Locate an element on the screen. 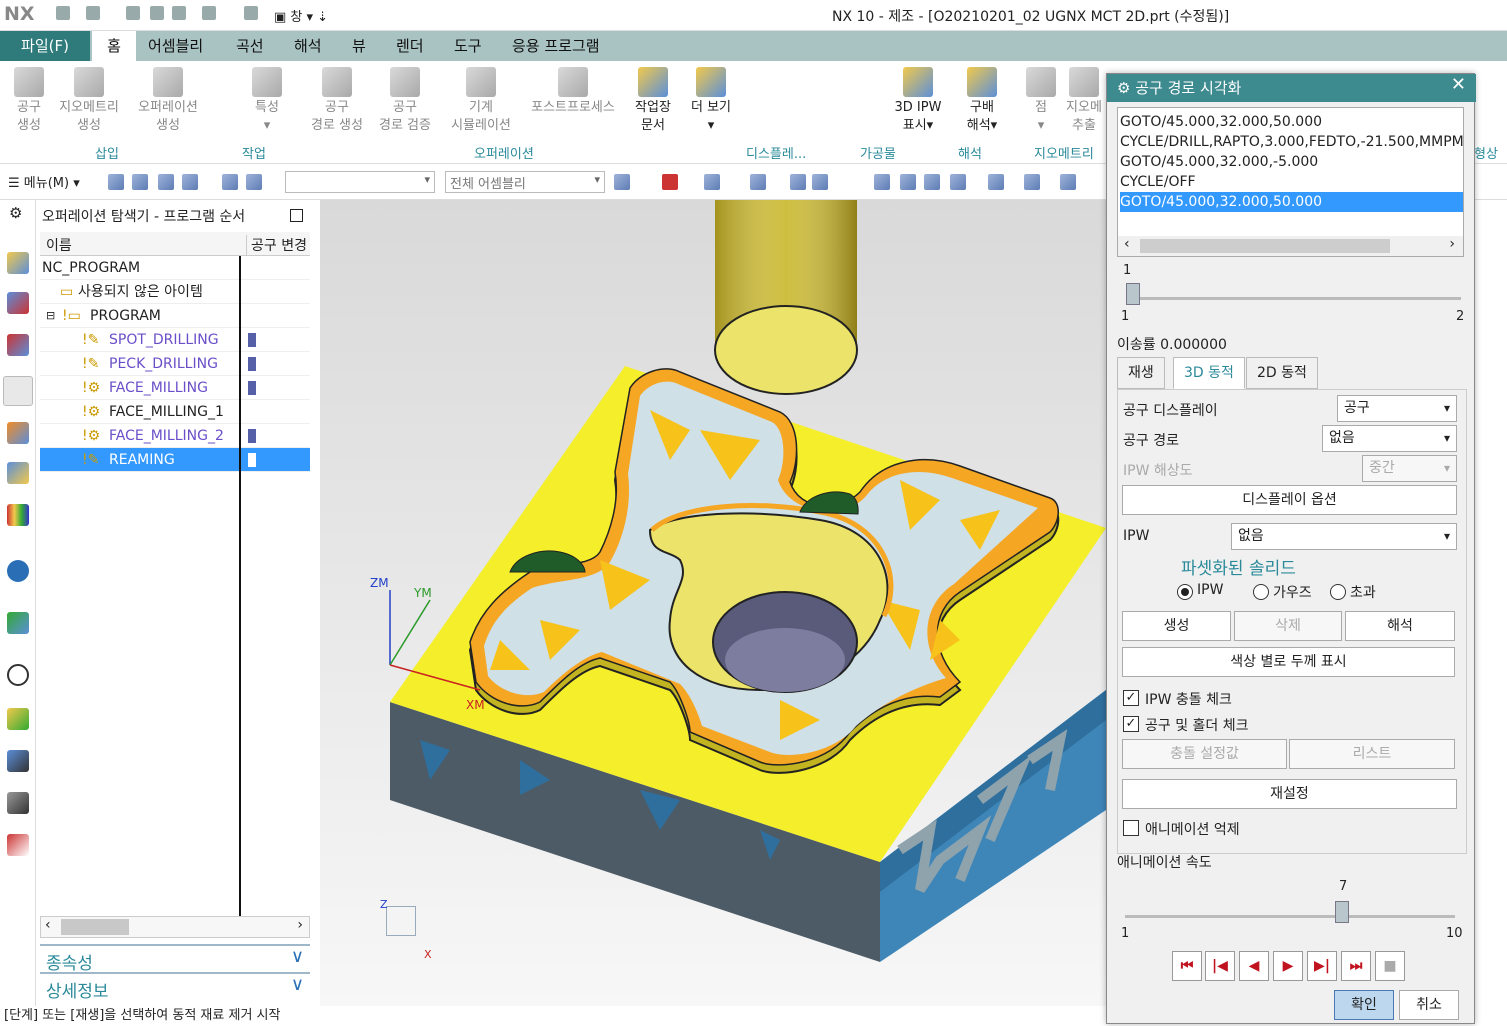 This screenshot has width=1507, height=1026. tree-row: !✎ SPOT_DRILLING is located at coordinates (175, 340).